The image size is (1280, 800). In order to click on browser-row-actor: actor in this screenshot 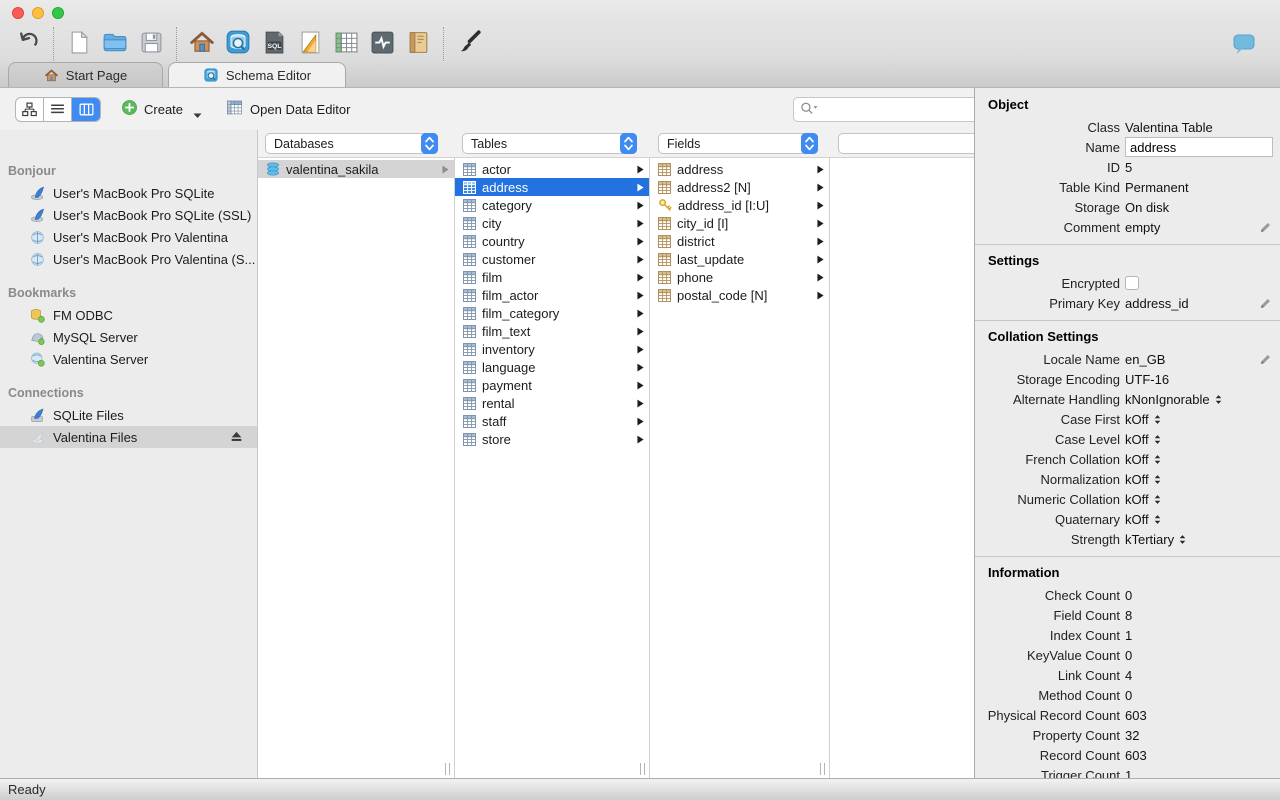, I will do `click(552, 169)`.